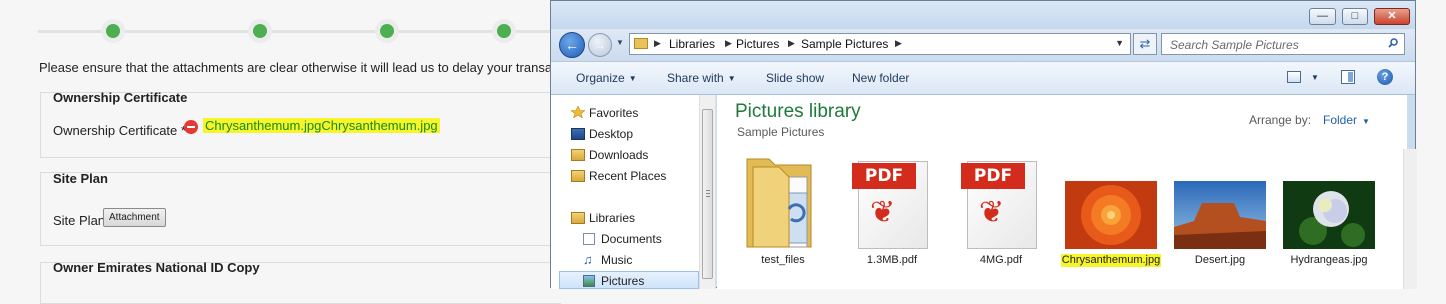 This screenshot has width=1446, height=304. What do you see at coordinates (578, 134) in the screenshot?
I see `desktop-icon` at bounding box center [578, 134].